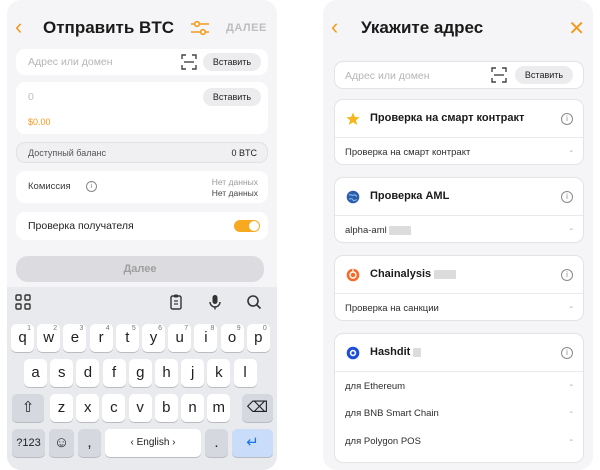 Image resolution: width=600 pixels, height=470 pixels. Describe the element at coordinates (459, 441) in the screenshot. I see `list-item: для Polygon POS -` at that location.